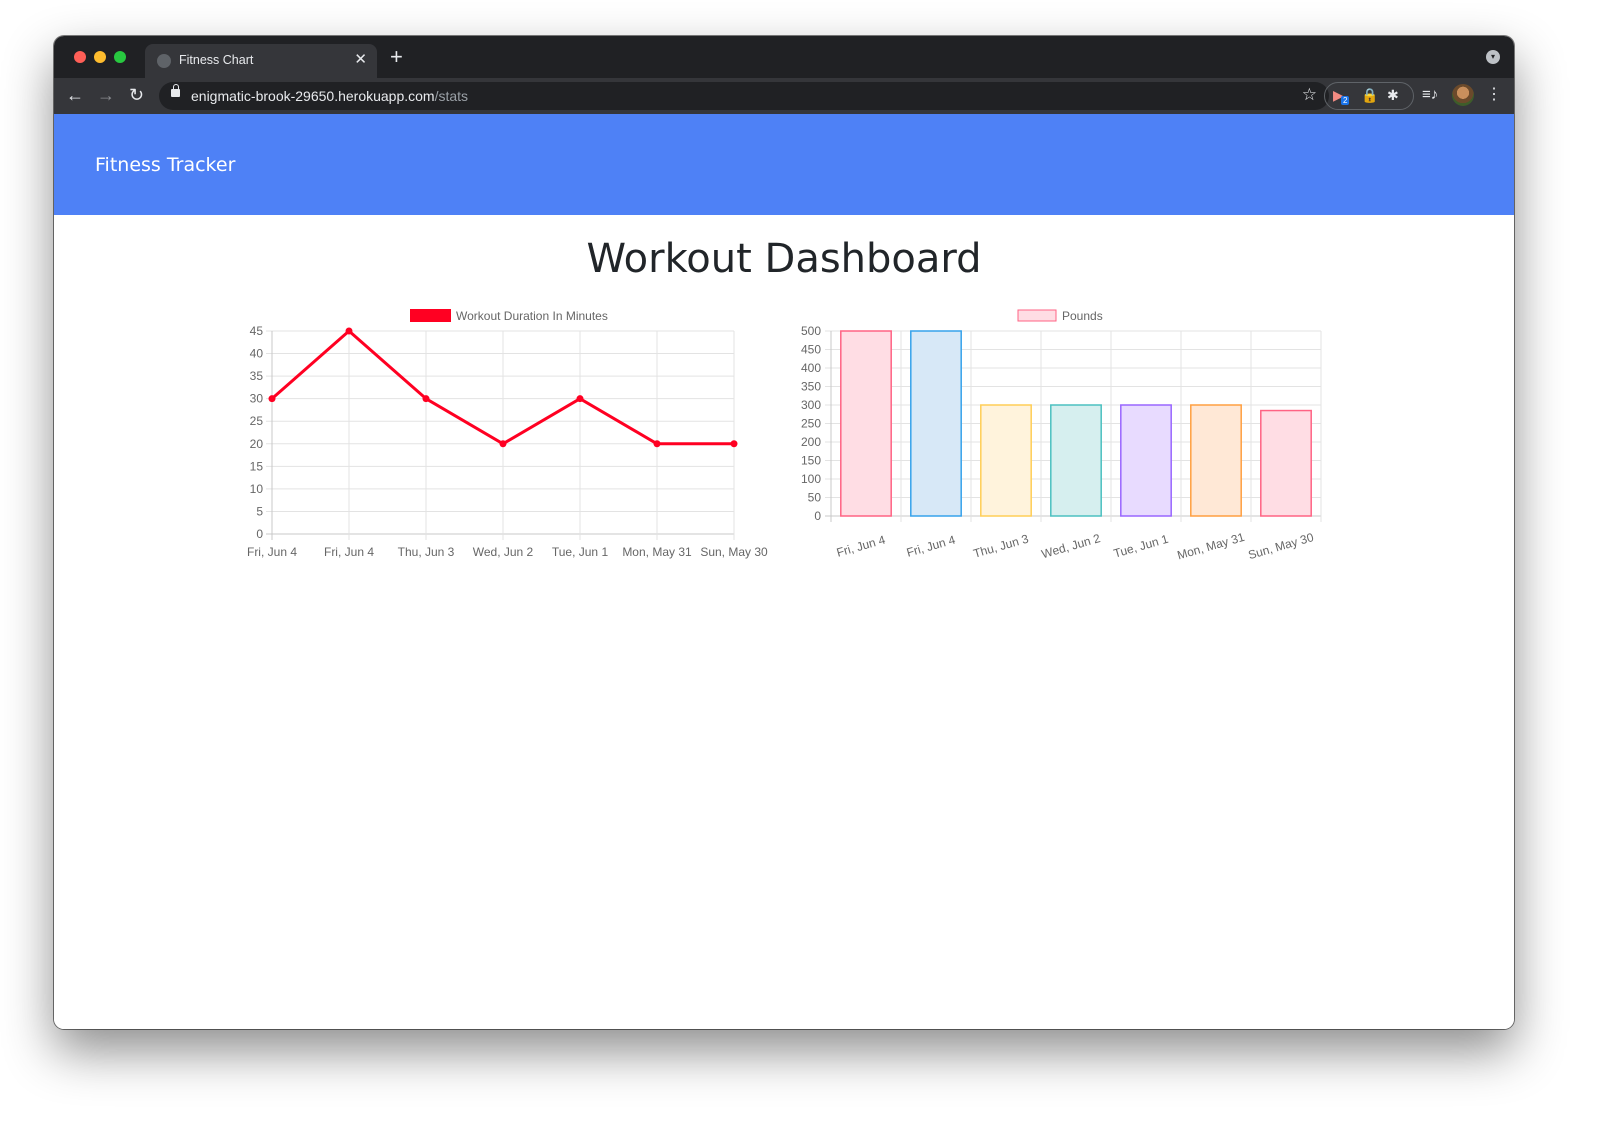 The height and width of the screenshot is (1136, 1618). What do you see at coordinates (120, 57) in the screenshot?
I see `maximize-window-button` at bounding box center [120, 57].